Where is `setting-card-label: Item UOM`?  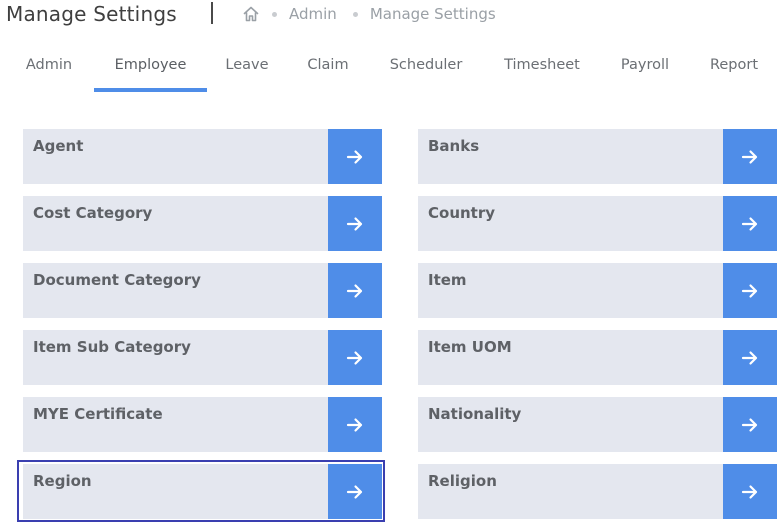
setting-card-label: Item UOM is located at coordinates (470, 347).